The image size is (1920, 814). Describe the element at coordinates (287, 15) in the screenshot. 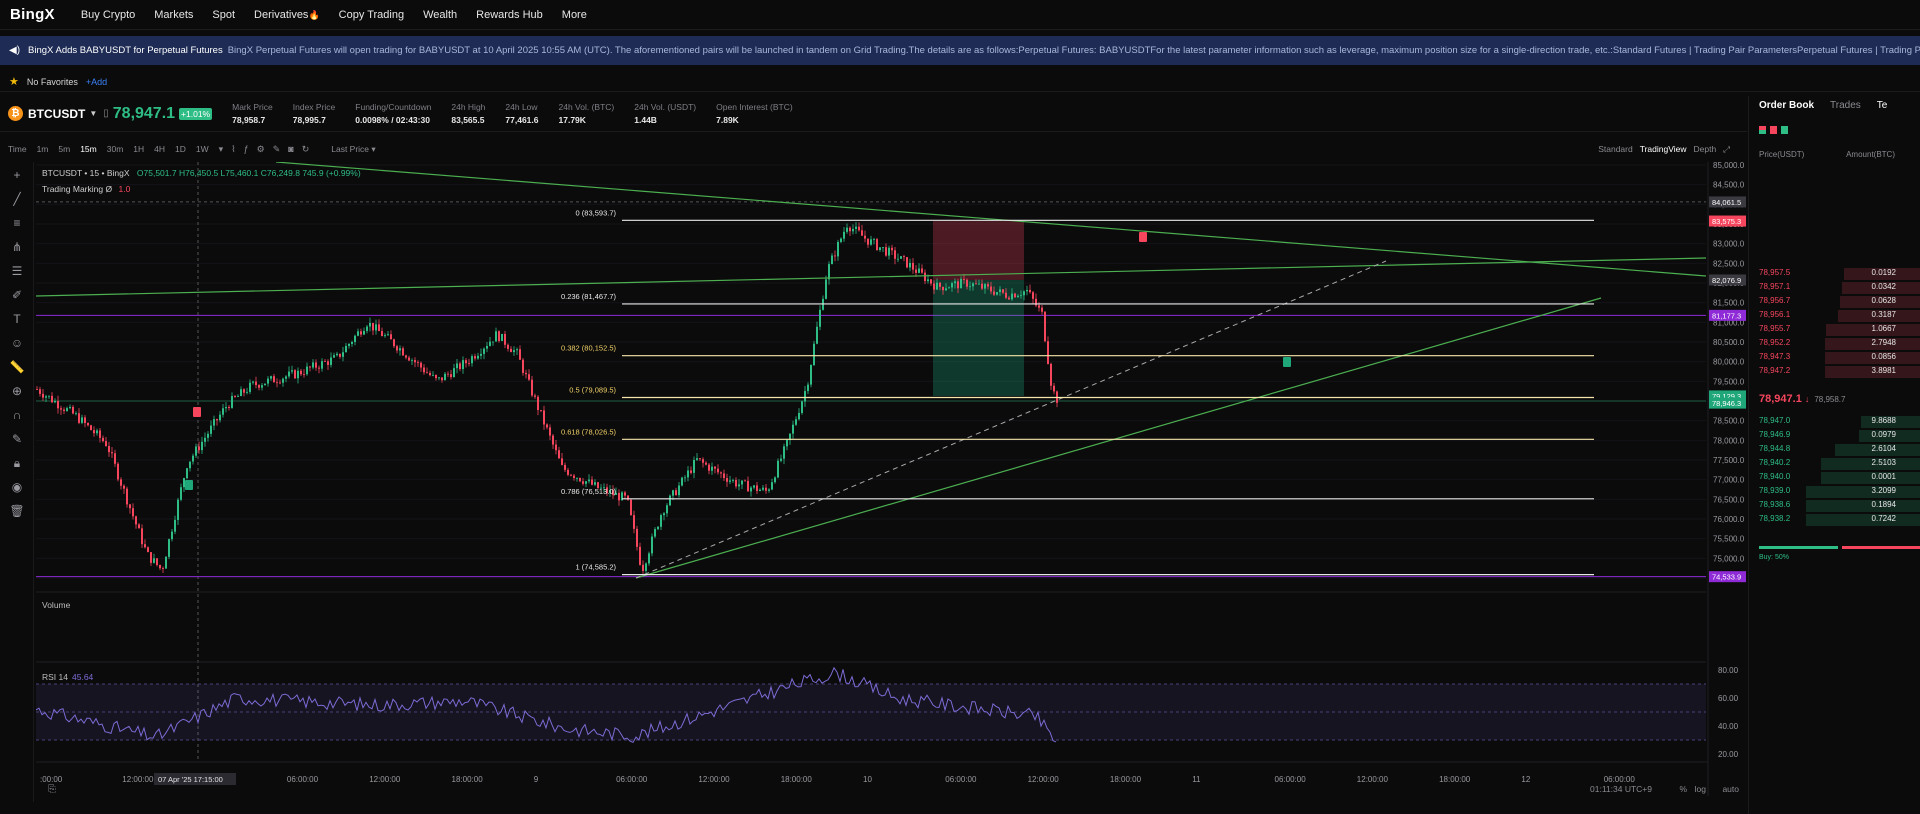

I see `nav-derivatives: Derivatives🔥` at that location.